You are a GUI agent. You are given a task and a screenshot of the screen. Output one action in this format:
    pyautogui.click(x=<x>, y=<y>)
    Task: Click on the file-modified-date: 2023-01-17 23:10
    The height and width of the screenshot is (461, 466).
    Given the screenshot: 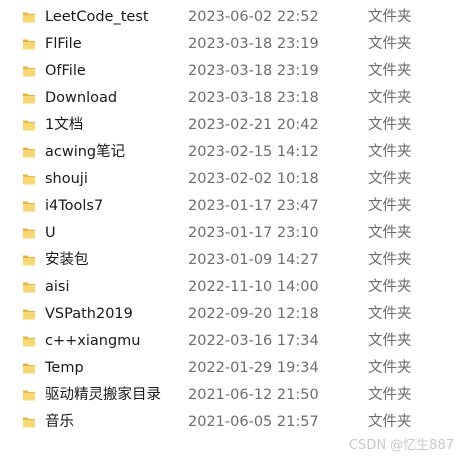 What is the action you would take?
    pyautogui.click(x=253, y=233)
    